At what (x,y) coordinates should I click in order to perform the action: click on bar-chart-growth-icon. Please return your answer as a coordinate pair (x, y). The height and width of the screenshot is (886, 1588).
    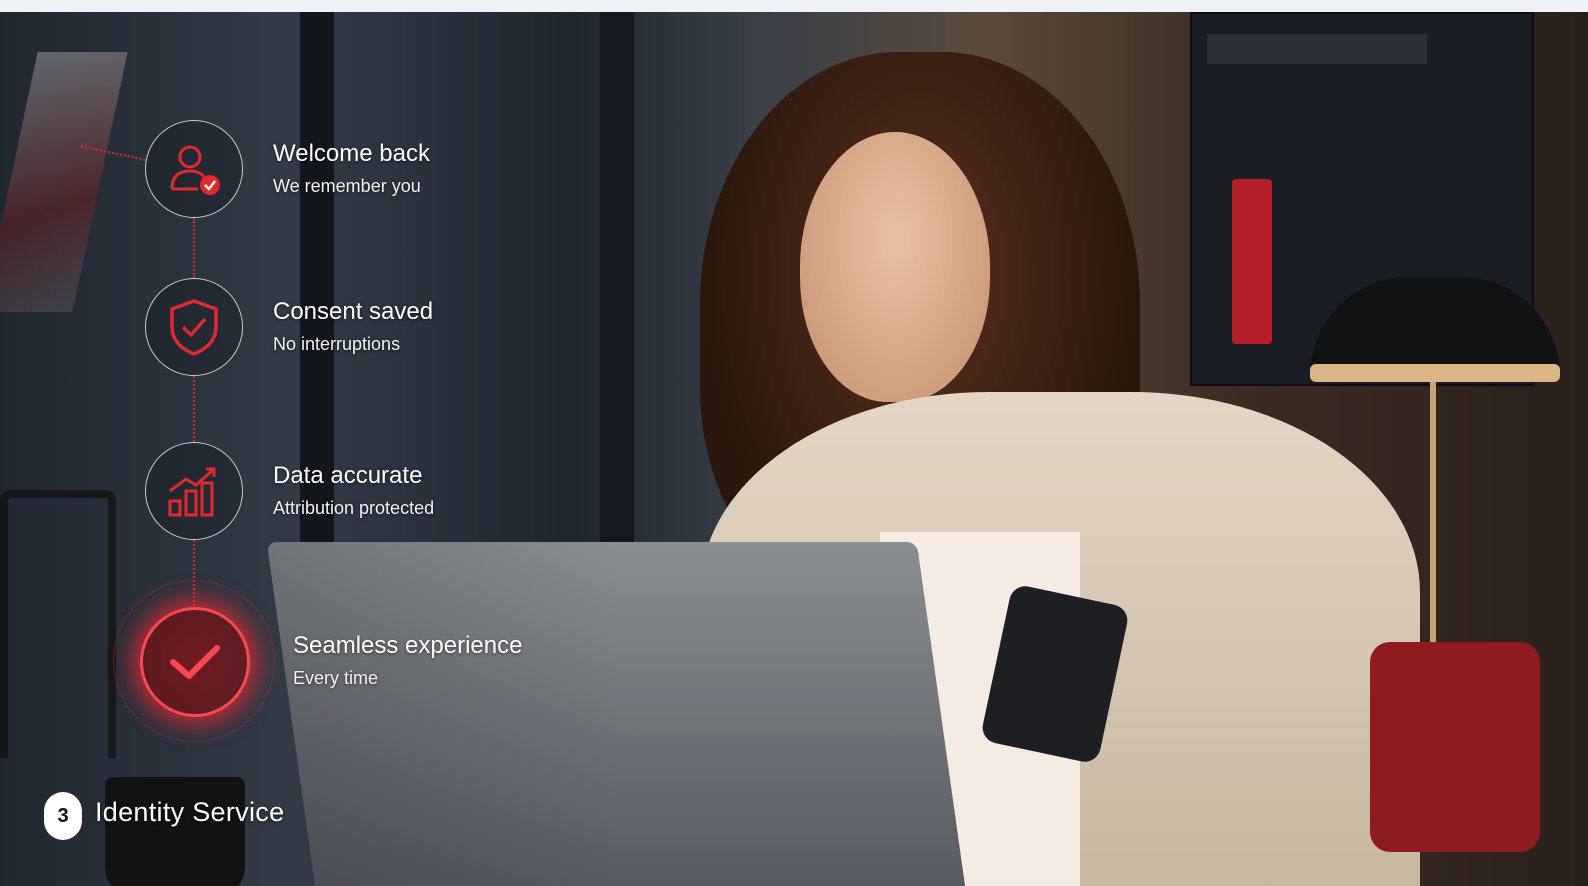
    Looking at the image, I should click on (192, 492).